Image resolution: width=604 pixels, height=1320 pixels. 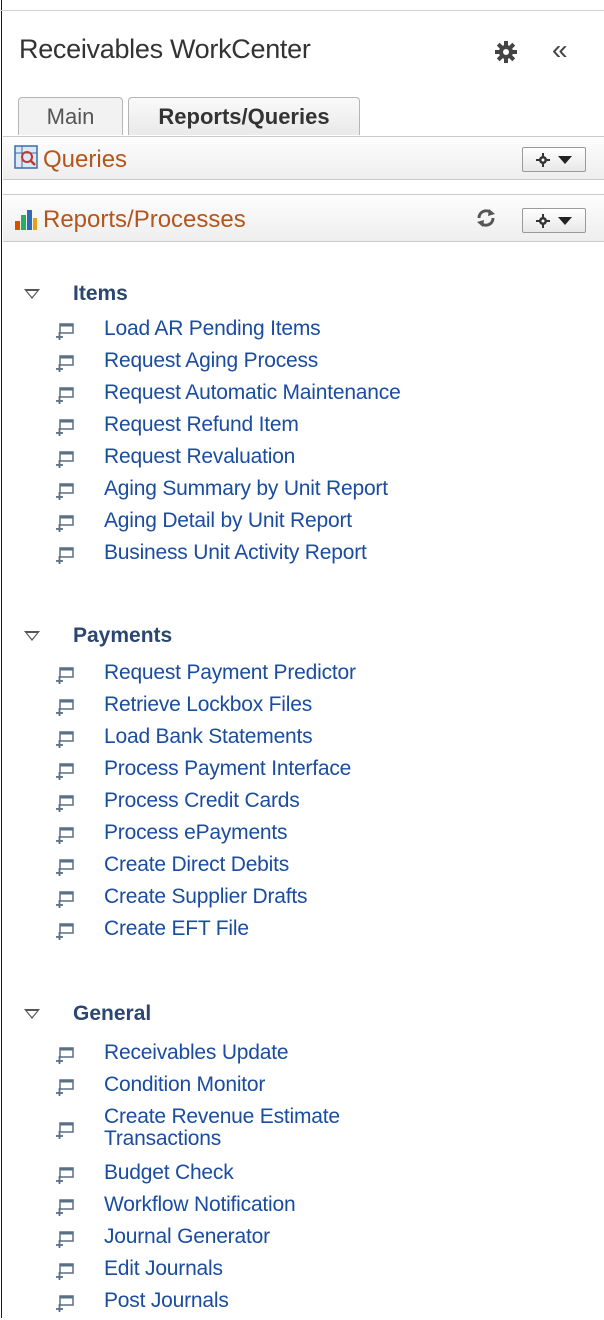 I want to click on process-link-label: Process ePayments, so click(x=196, y=833).